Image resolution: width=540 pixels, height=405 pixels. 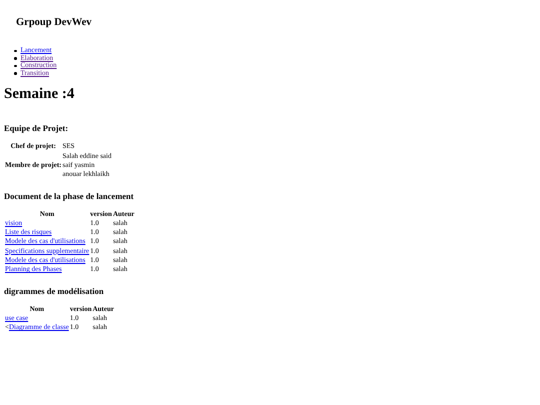 What do you see at coordinates (54, 22) in the screenshot?
I see `site-title: Grpoup DevWev` at bounding box center [54, 22].